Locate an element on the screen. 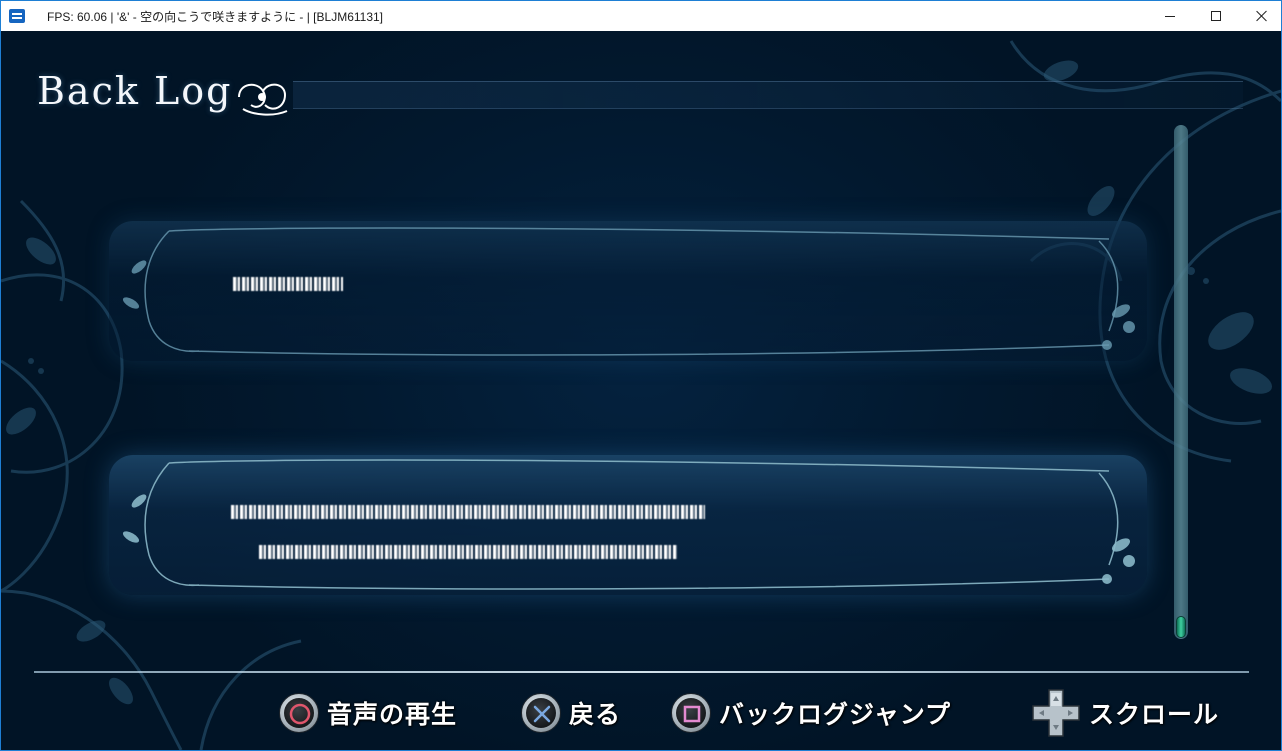 The height and width of the screenshot is (751, 1282). minimize-button is located at coordinates (1170, 16).